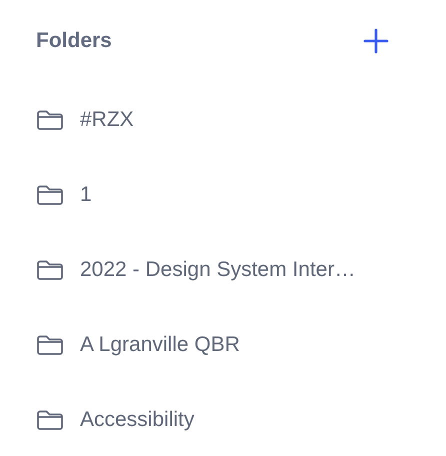  Describe the element at coordinates (241, 120) in the screenshot. I see `folder-item: #RZX` at that location.